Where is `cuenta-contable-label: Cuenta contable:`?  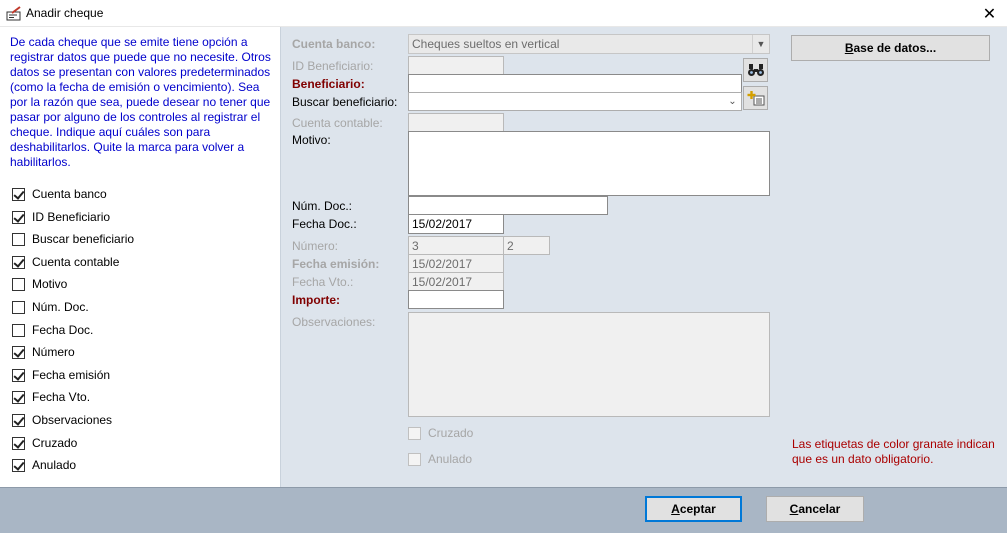 cuenta-contable-label: Cuenta contable: is located at coordinates (337, 123).